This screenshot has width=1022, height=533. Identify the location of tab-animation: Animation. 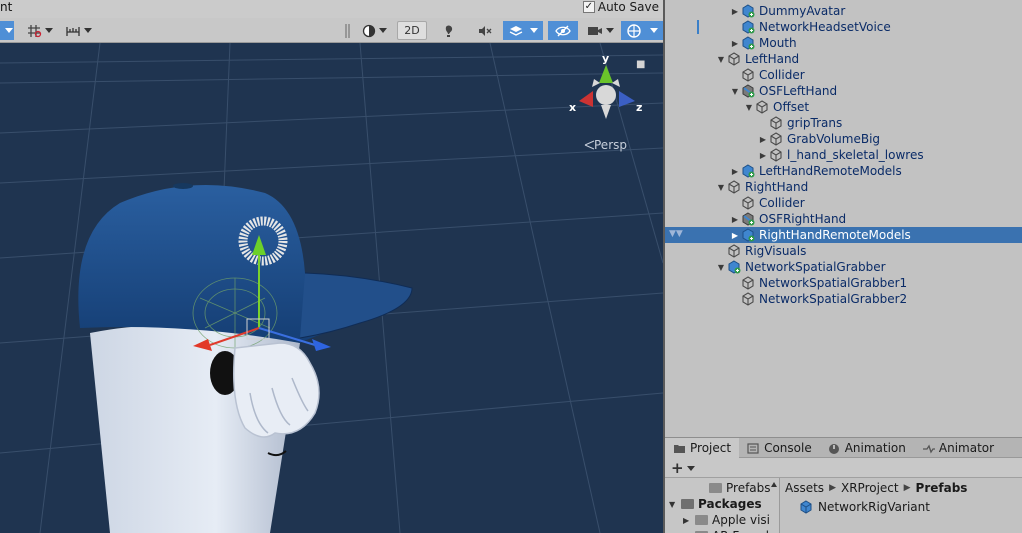
(867, 448).